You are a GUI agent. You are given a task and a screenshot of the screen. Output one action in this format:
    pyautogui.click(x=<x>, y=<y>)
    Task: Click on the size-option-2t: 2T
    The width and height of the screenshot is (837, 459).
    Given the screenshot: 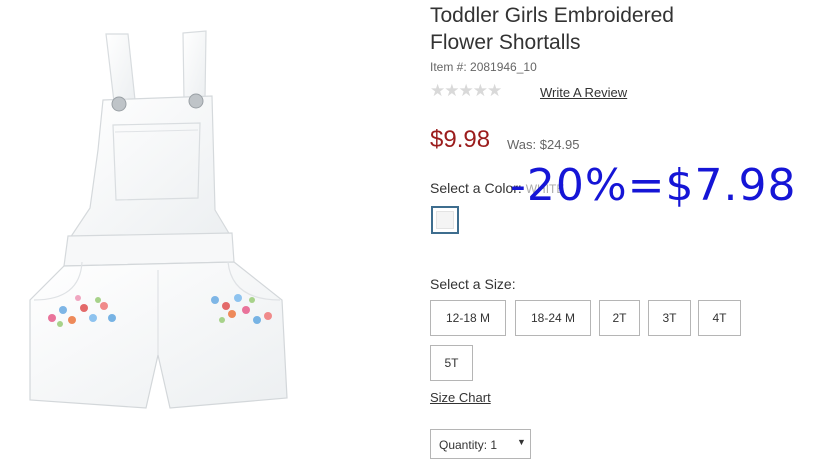 What is the action you would take?
    pyautogui.click(x=619, y=318)
    